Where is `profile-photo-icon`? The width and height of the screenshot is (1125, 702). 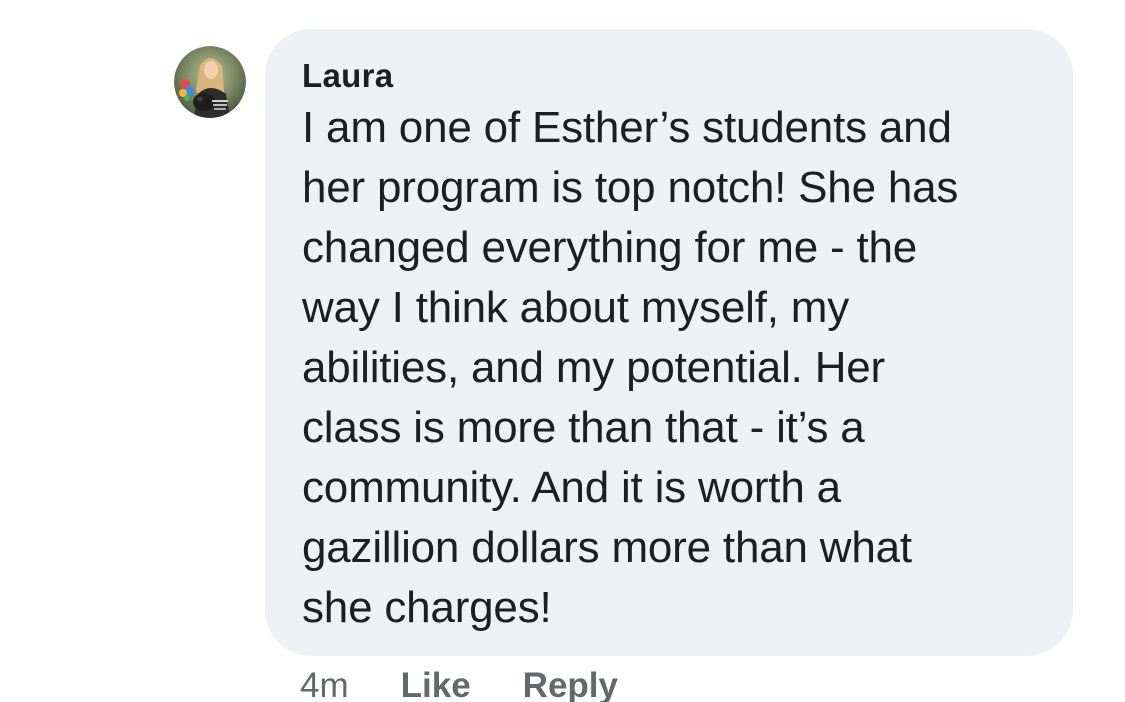
profile-photo-icon is located at coordinates (210, 82).